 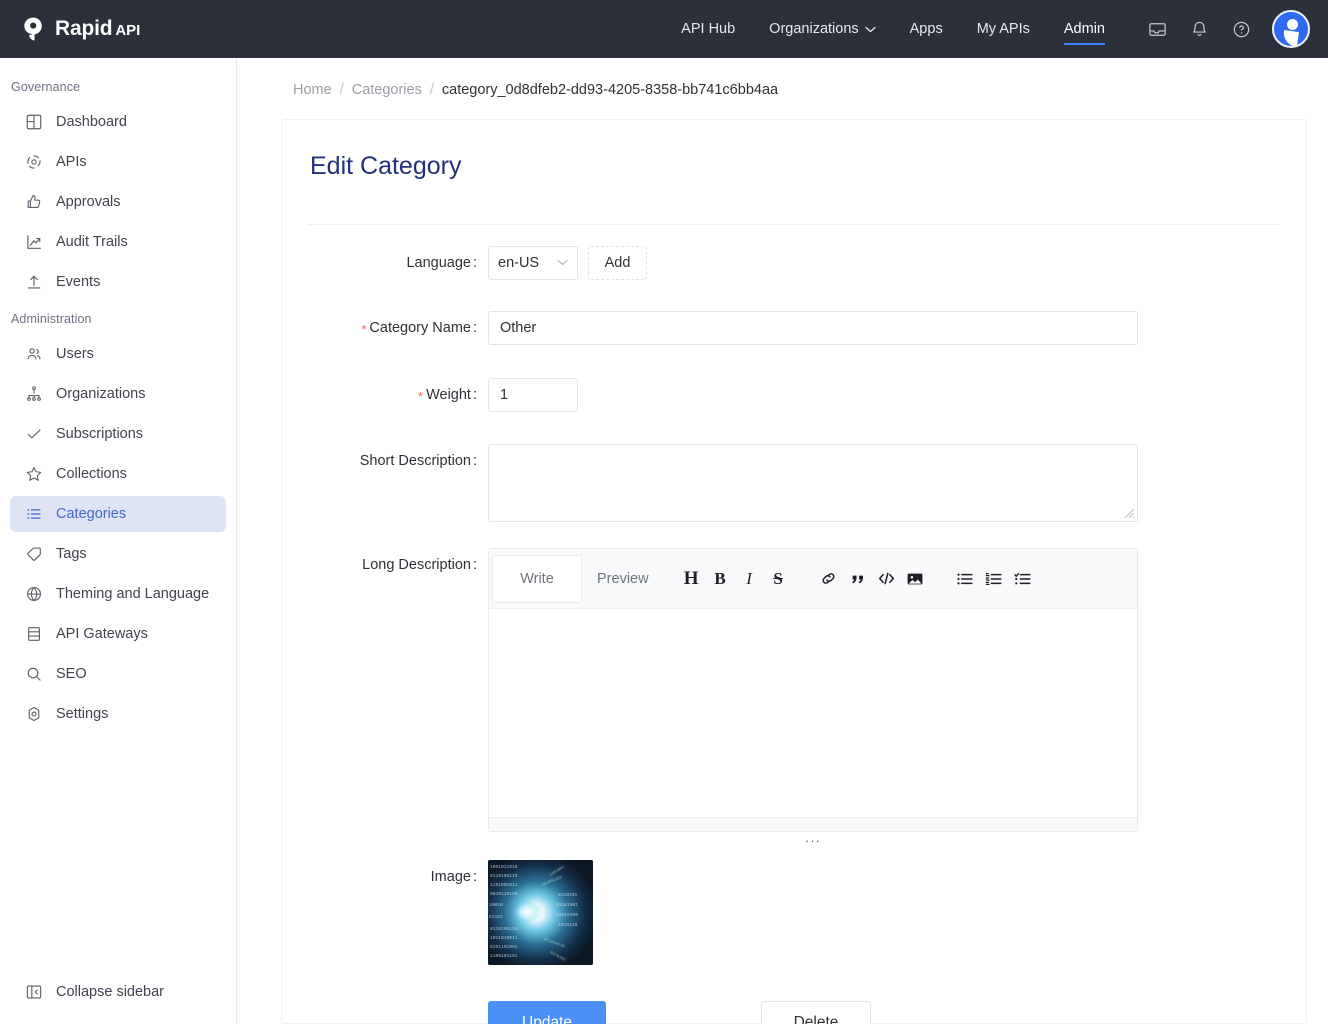 I want to click on nav-item-organizations: Organizations, so click(x=822, y=29).